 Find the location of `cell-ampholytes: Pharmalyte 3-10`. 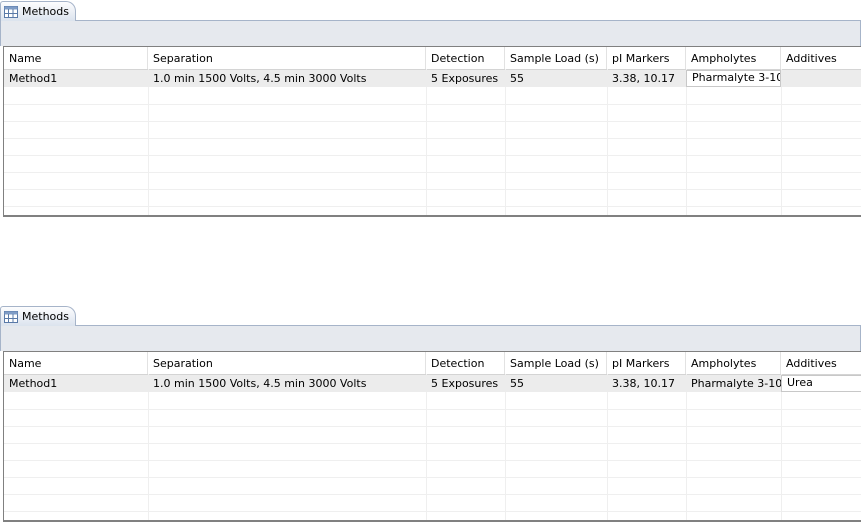

cell-ampholytes: Pharmalyte 3-10 is located at coordinates (733, 383).